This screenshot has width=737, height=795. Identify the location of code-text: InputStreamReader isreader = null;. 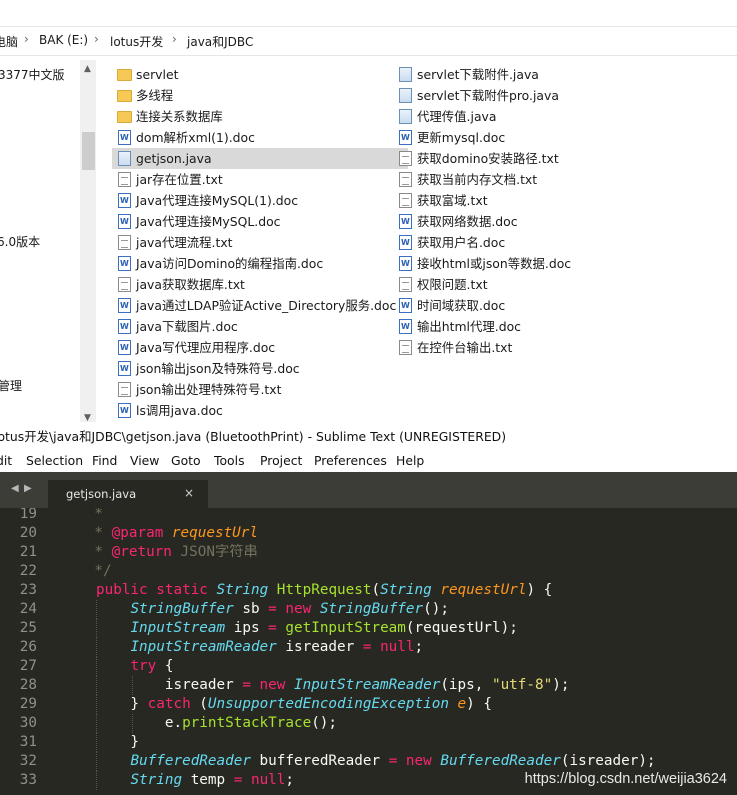
(259, 647).